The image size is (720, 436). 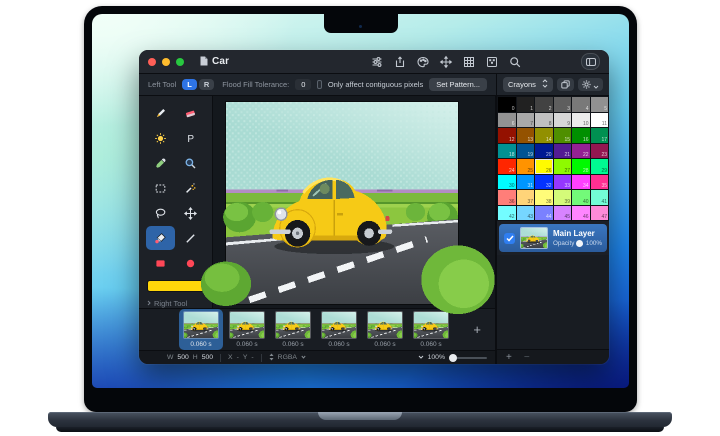 I want to click on zoom-value: 100%, so click(x=436, y=357).